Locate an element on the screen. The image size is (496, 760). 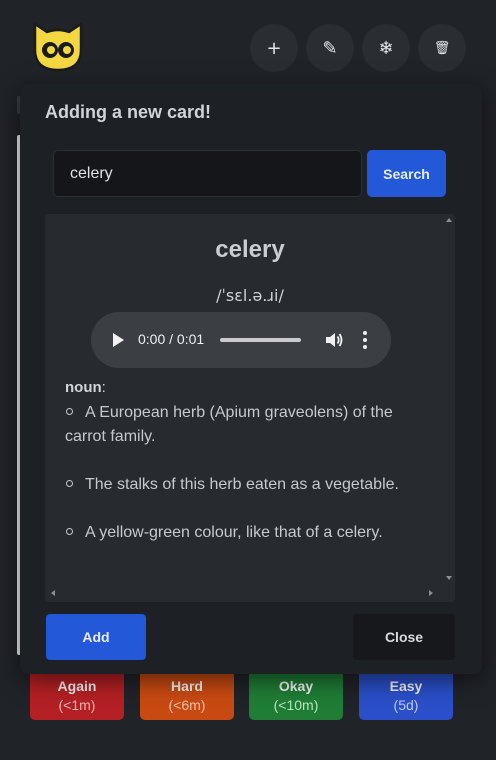
entry-word: celery is located at coordinates (250, 249).